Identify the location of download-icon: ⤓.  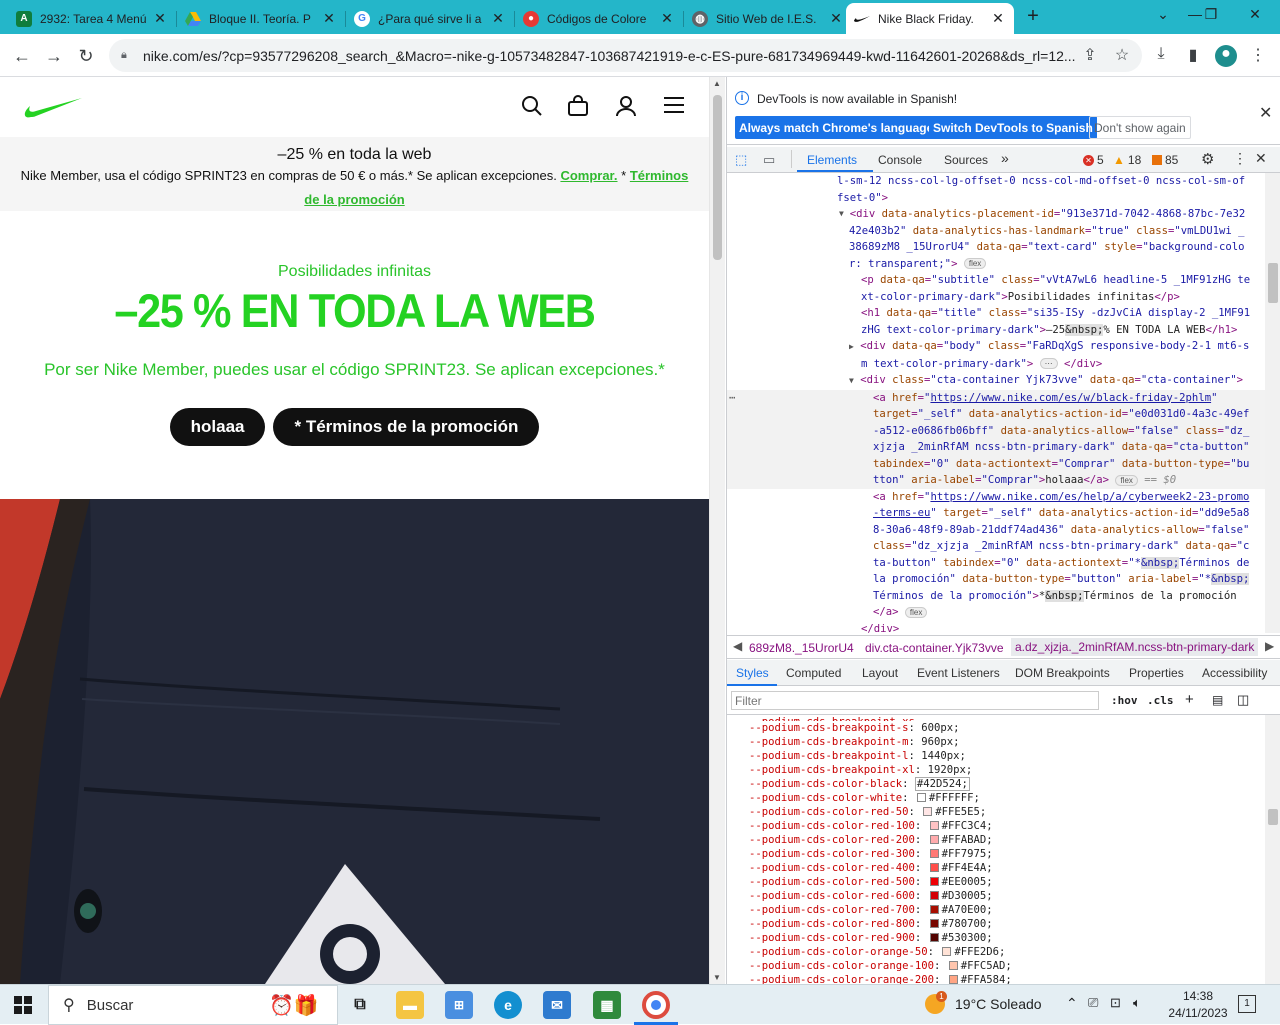
(1161, 56).